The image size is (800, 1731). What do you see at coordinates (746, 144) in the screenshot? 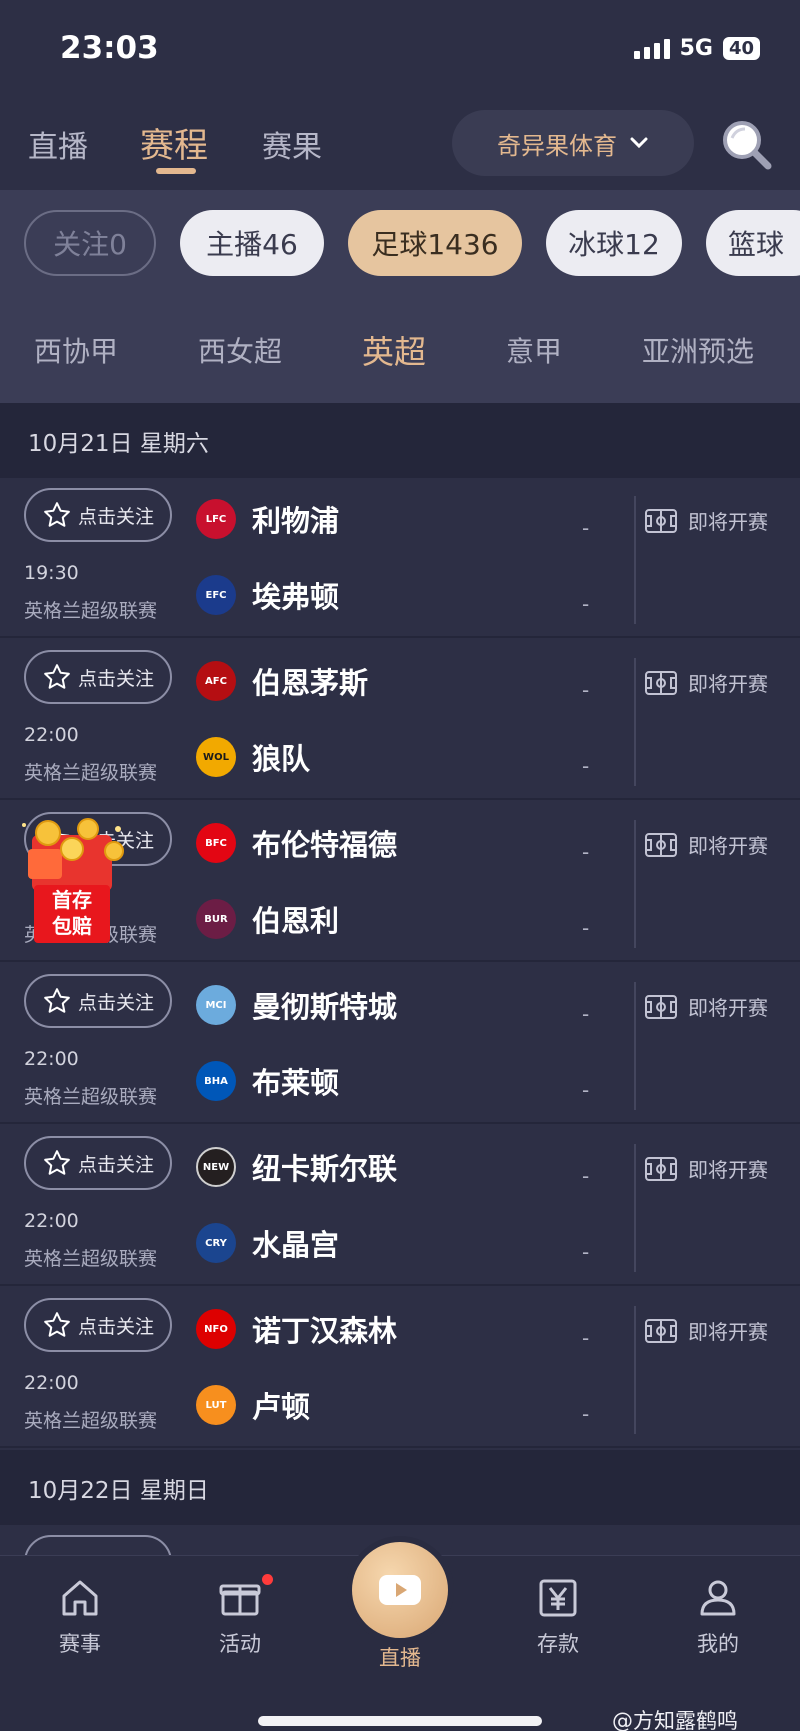
I see `search-icon` at bounding box center [746, 144].